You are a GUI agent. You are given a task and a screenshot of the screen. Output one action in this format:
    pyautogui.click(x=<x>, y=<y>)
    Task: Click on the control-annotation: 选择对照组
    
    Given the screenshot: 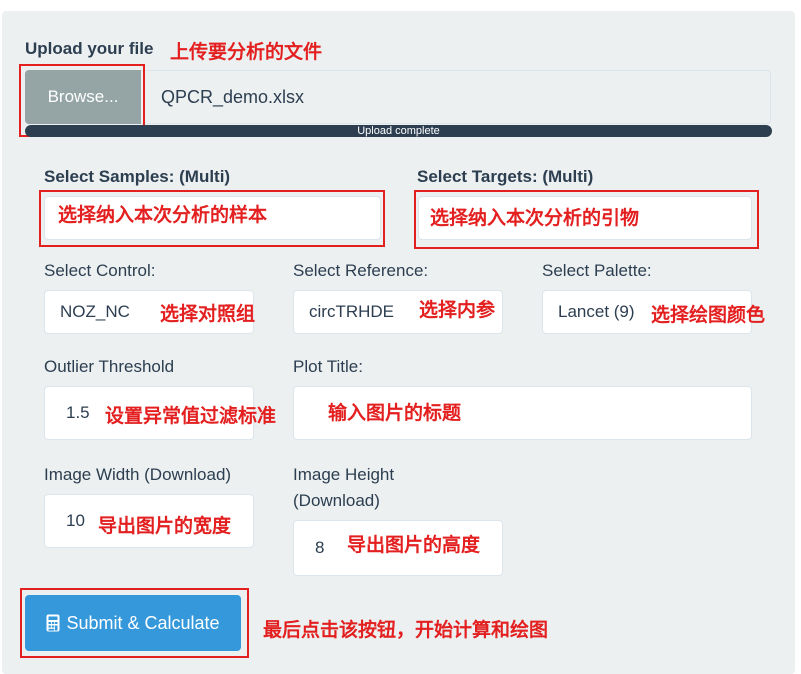 What is the action you would take?
    pyautogui.click(x=208, y=314)
    